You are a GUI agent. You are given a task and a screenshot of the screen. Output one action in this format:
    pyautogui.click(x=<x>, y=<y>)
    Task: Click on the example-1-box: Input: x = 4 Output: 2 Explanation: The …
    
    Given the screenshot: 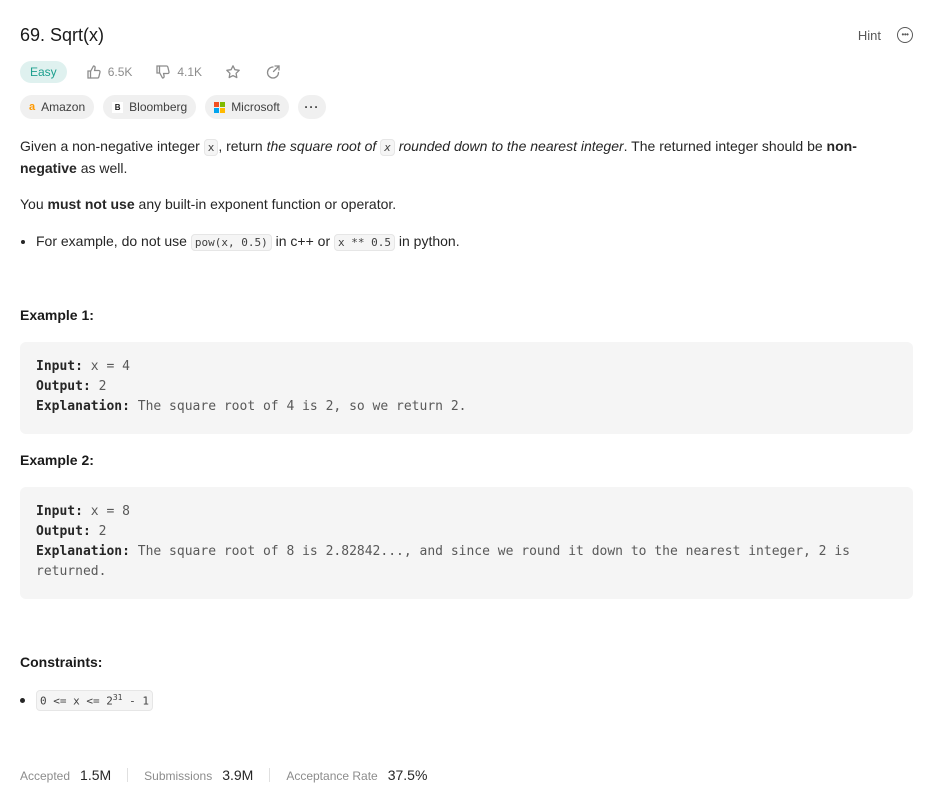 What is the action you would take?
    pyautogui.click(x=466, y=388)
    